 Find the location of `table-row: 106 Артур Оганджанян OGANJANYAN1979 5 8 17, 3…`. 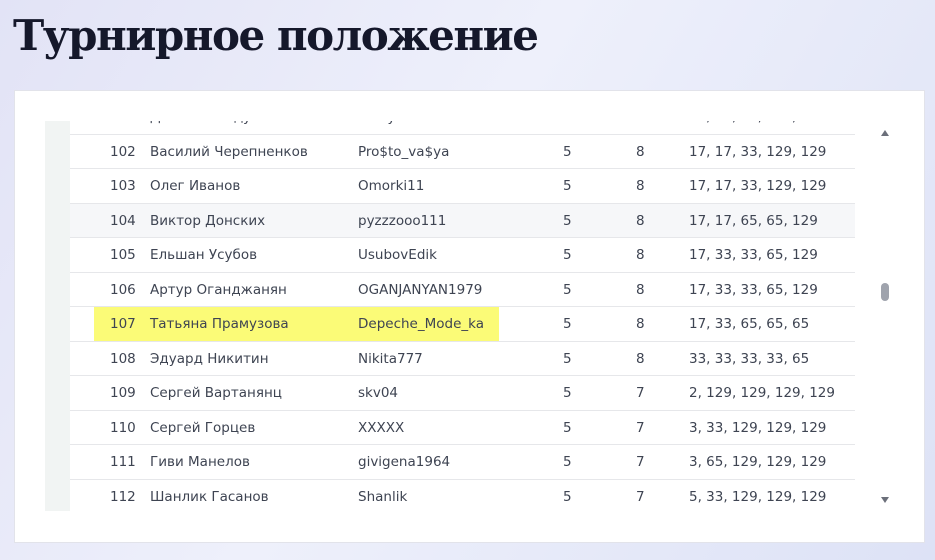

table-row: 106 Артур Оганджанян OGANJANYAN1979 5 8 17, 3… is located at coordinates (462, 290).